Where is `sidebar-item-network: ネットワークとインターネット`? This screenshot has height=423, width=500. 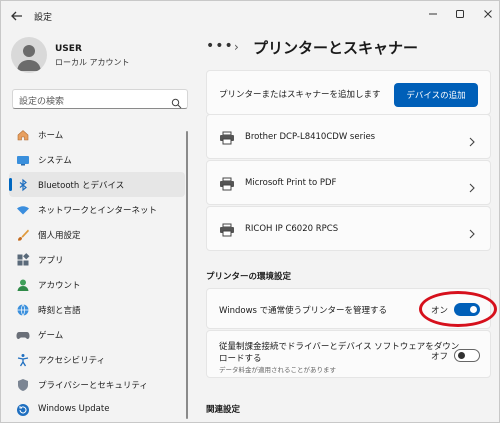
sidebar-item-network: ネットワークとインターネット is located at coordinates (97, 209).